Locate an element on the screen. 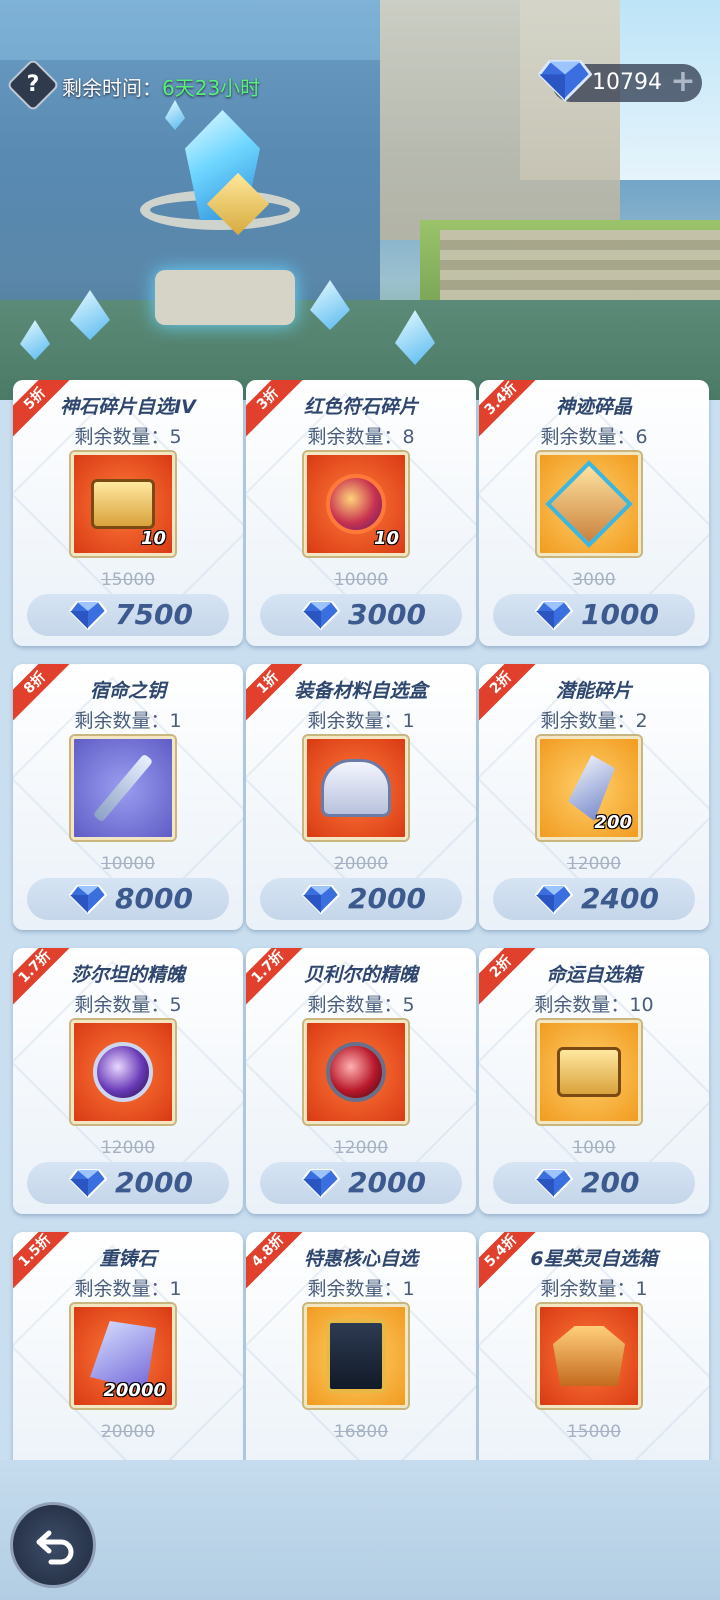 The width and height of the screenshot is (720, 1600). item-name: 红色符石碎片 is located at coordinates (360, 407).